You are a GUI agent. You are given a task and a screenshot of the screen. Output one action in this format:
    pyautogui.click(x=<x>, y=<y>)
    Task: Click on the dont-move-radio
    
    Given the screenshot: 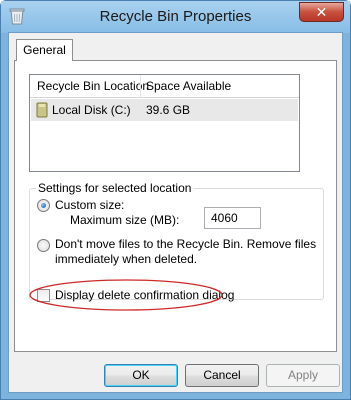 What is the action you would take?
    pyautogui.click(x=43, y=245)
    